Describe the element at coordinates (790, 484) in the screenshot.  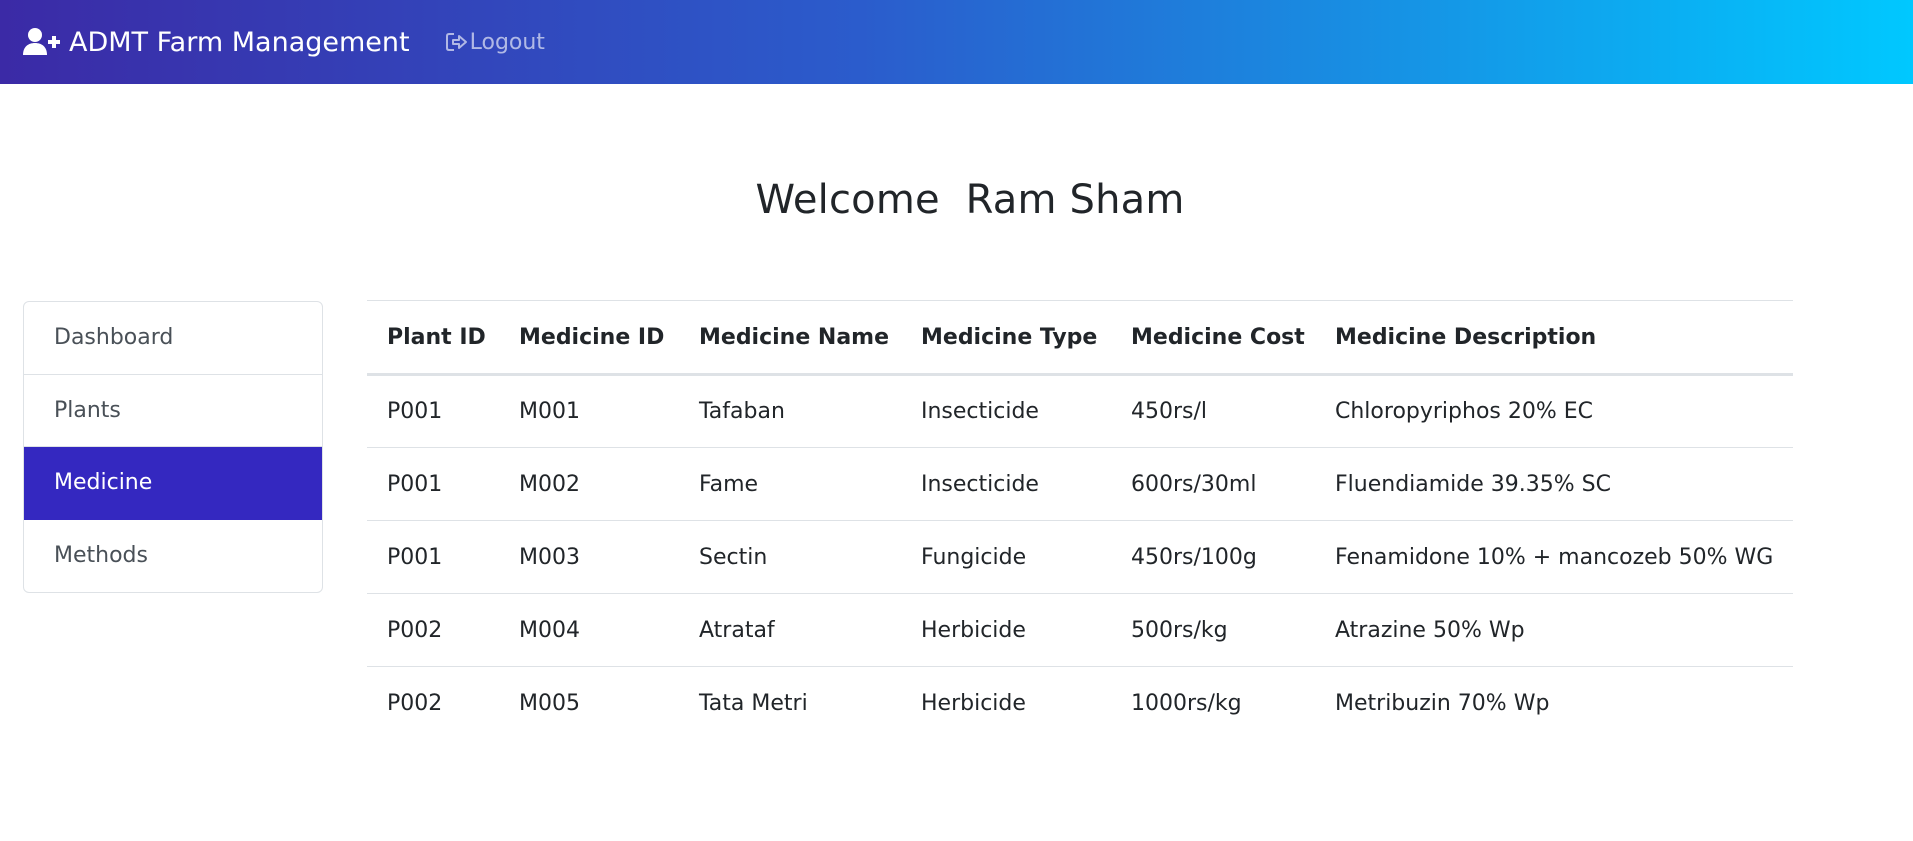
I see `cell-medicine-name: Fame` at that location.